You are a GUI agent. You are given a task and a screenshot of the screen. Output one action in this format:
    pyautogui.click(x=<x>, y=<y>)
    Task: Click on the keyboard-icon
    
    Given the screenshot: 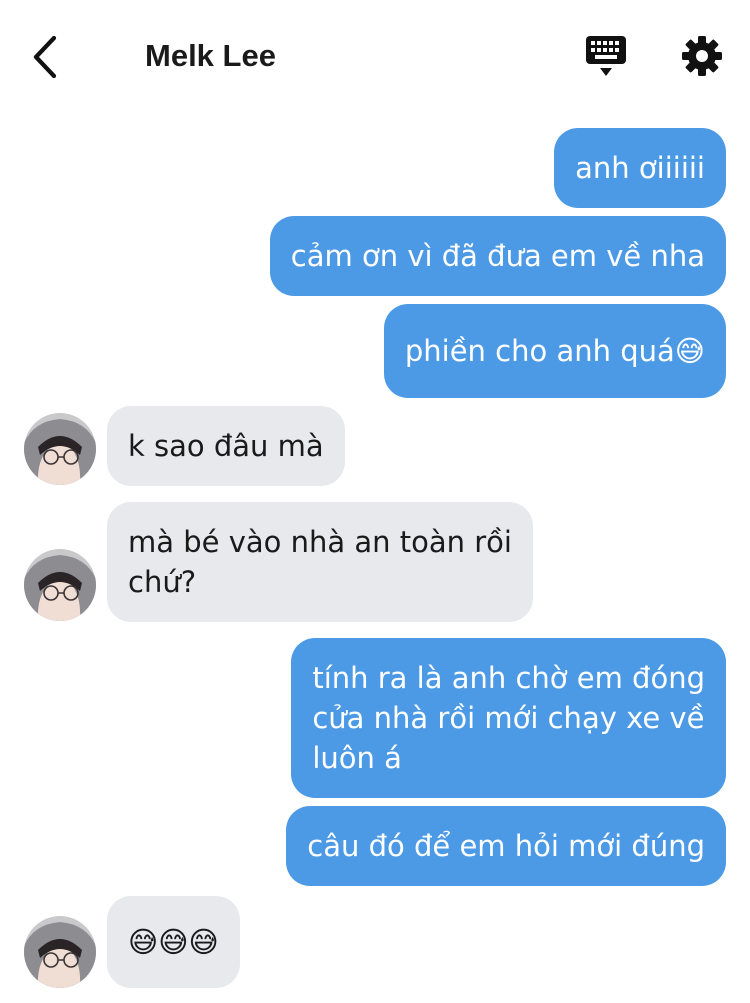 What is the action you would take?
    pyautogui.click(x=606, y=56)
    